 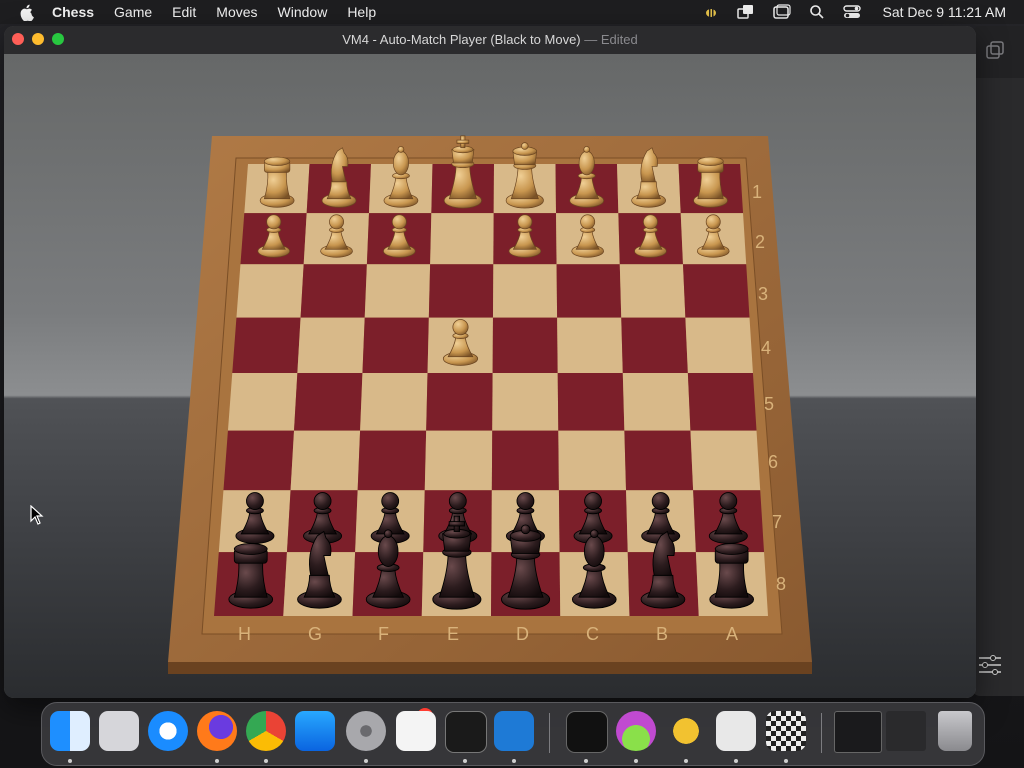 I want to click on menubar-extras: Sat Dec 9 11:21 AM, so click(x=845, y=12).